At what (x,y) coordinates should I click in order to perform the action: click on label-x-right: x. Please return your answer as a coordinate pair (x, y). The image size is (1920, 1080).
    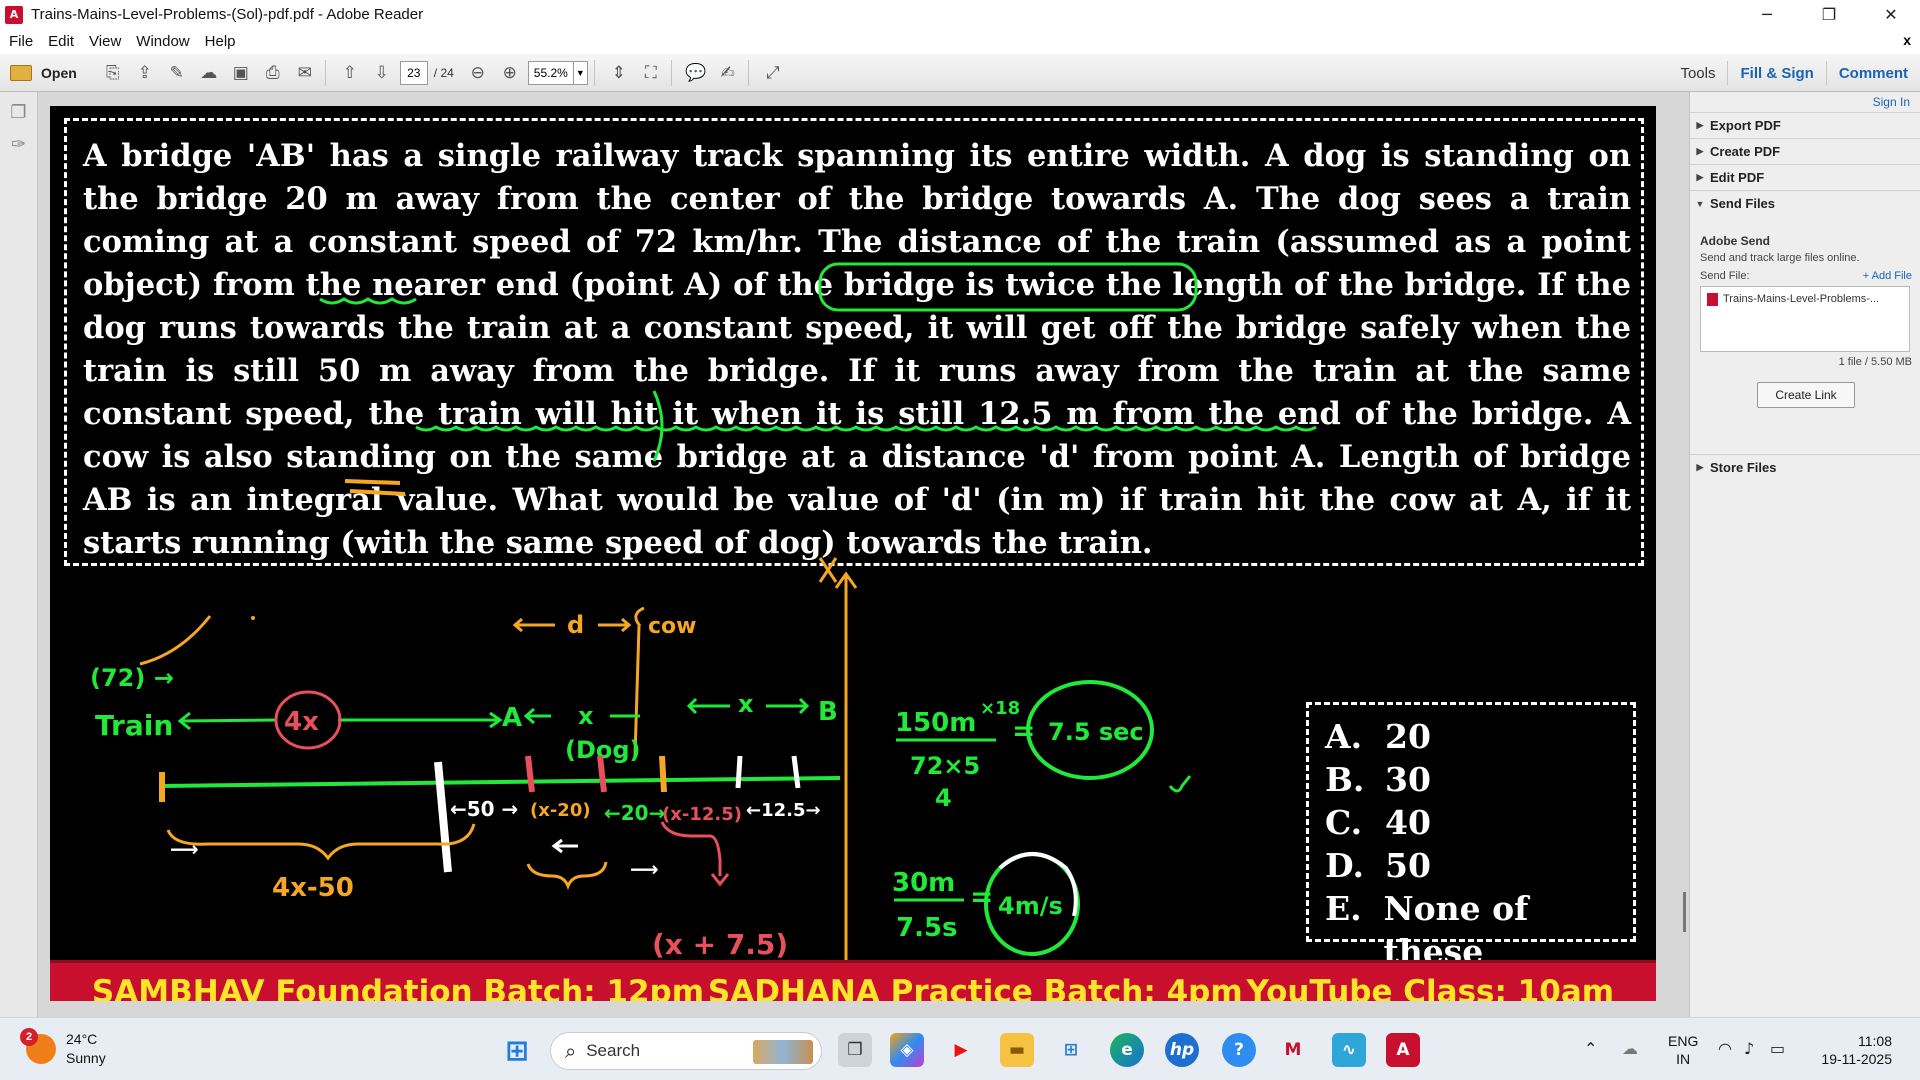
    Looking at the image, I should click on (746, 704).